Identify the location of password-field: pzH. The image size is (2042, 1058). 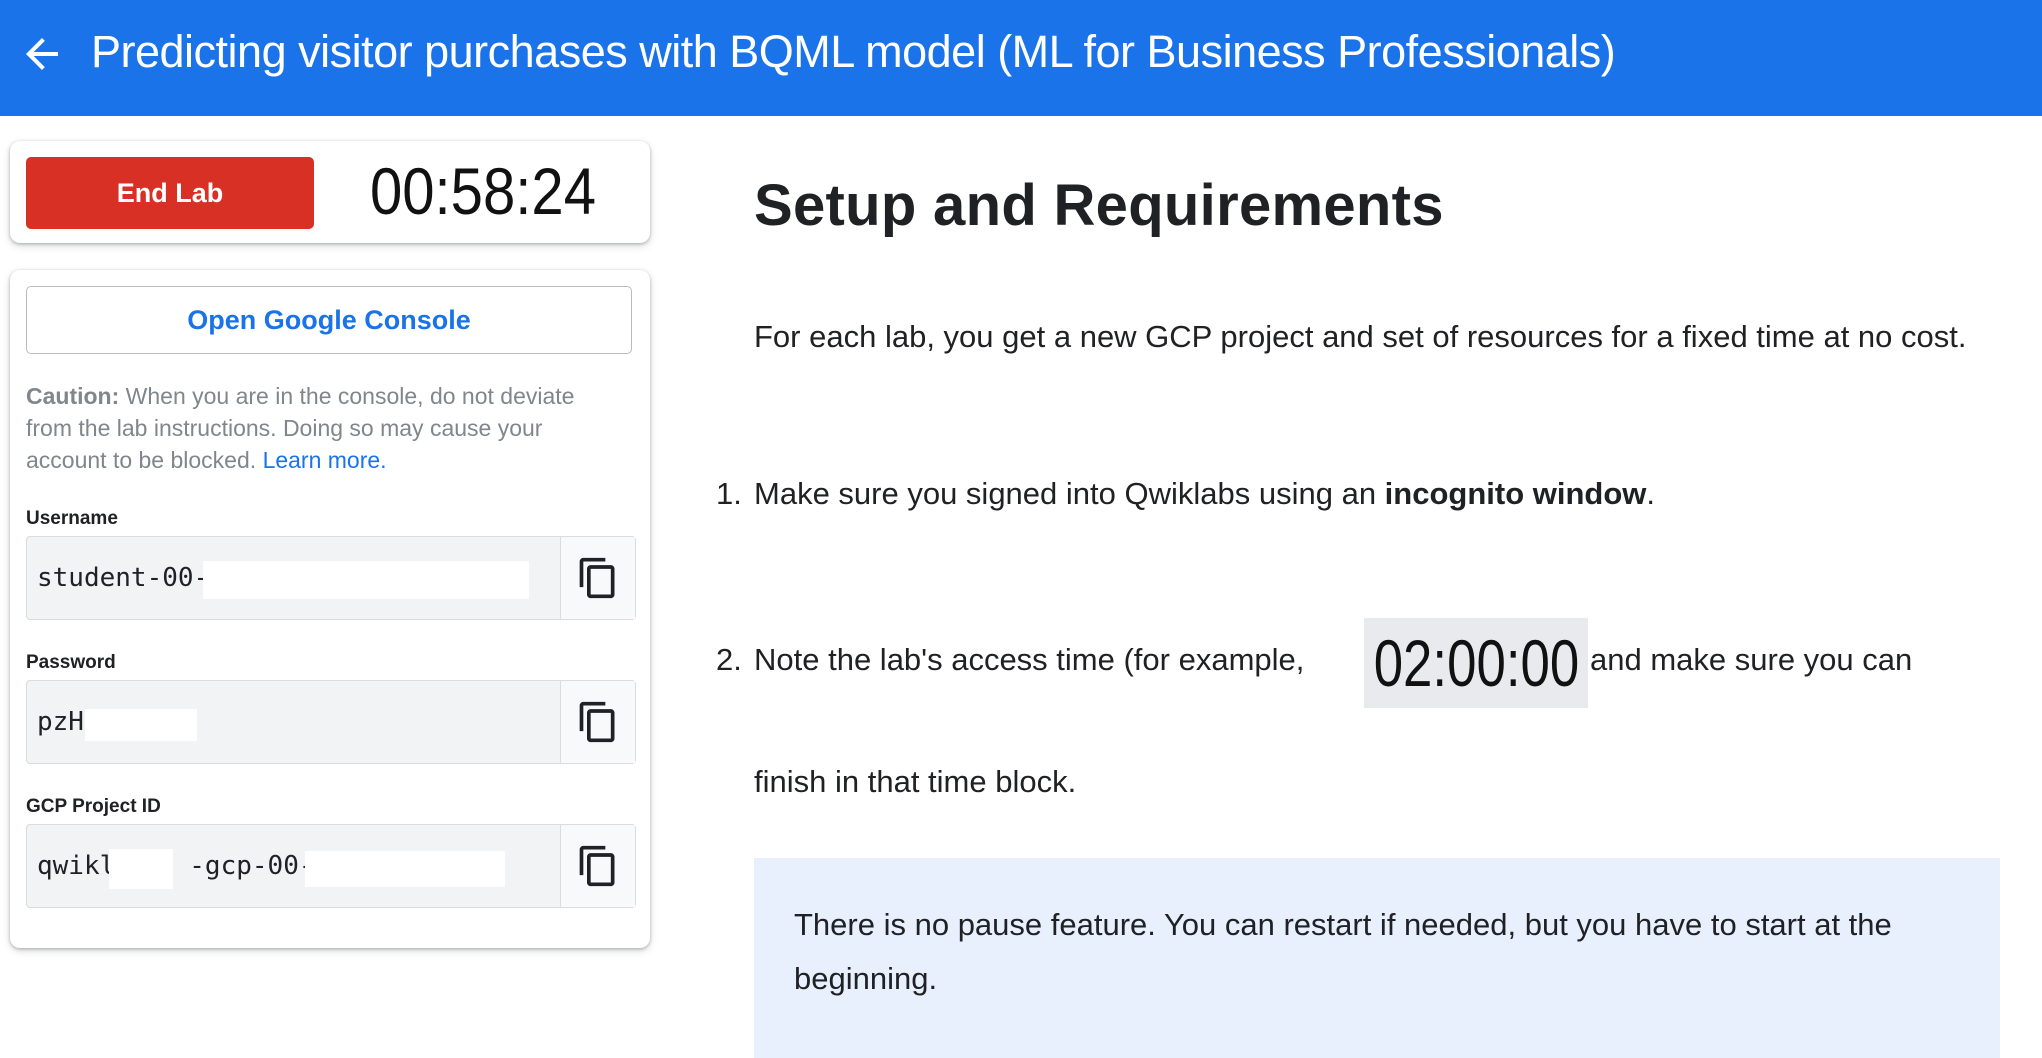
(331, 722).